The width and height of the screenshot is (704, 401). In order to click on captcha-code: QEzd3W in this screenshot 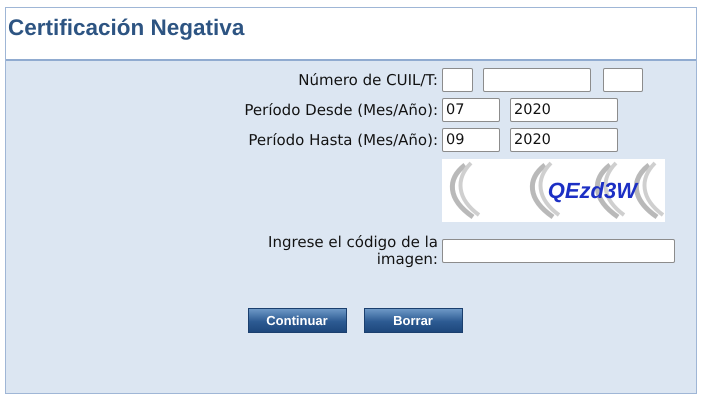, I will do `click(592, 191)`.